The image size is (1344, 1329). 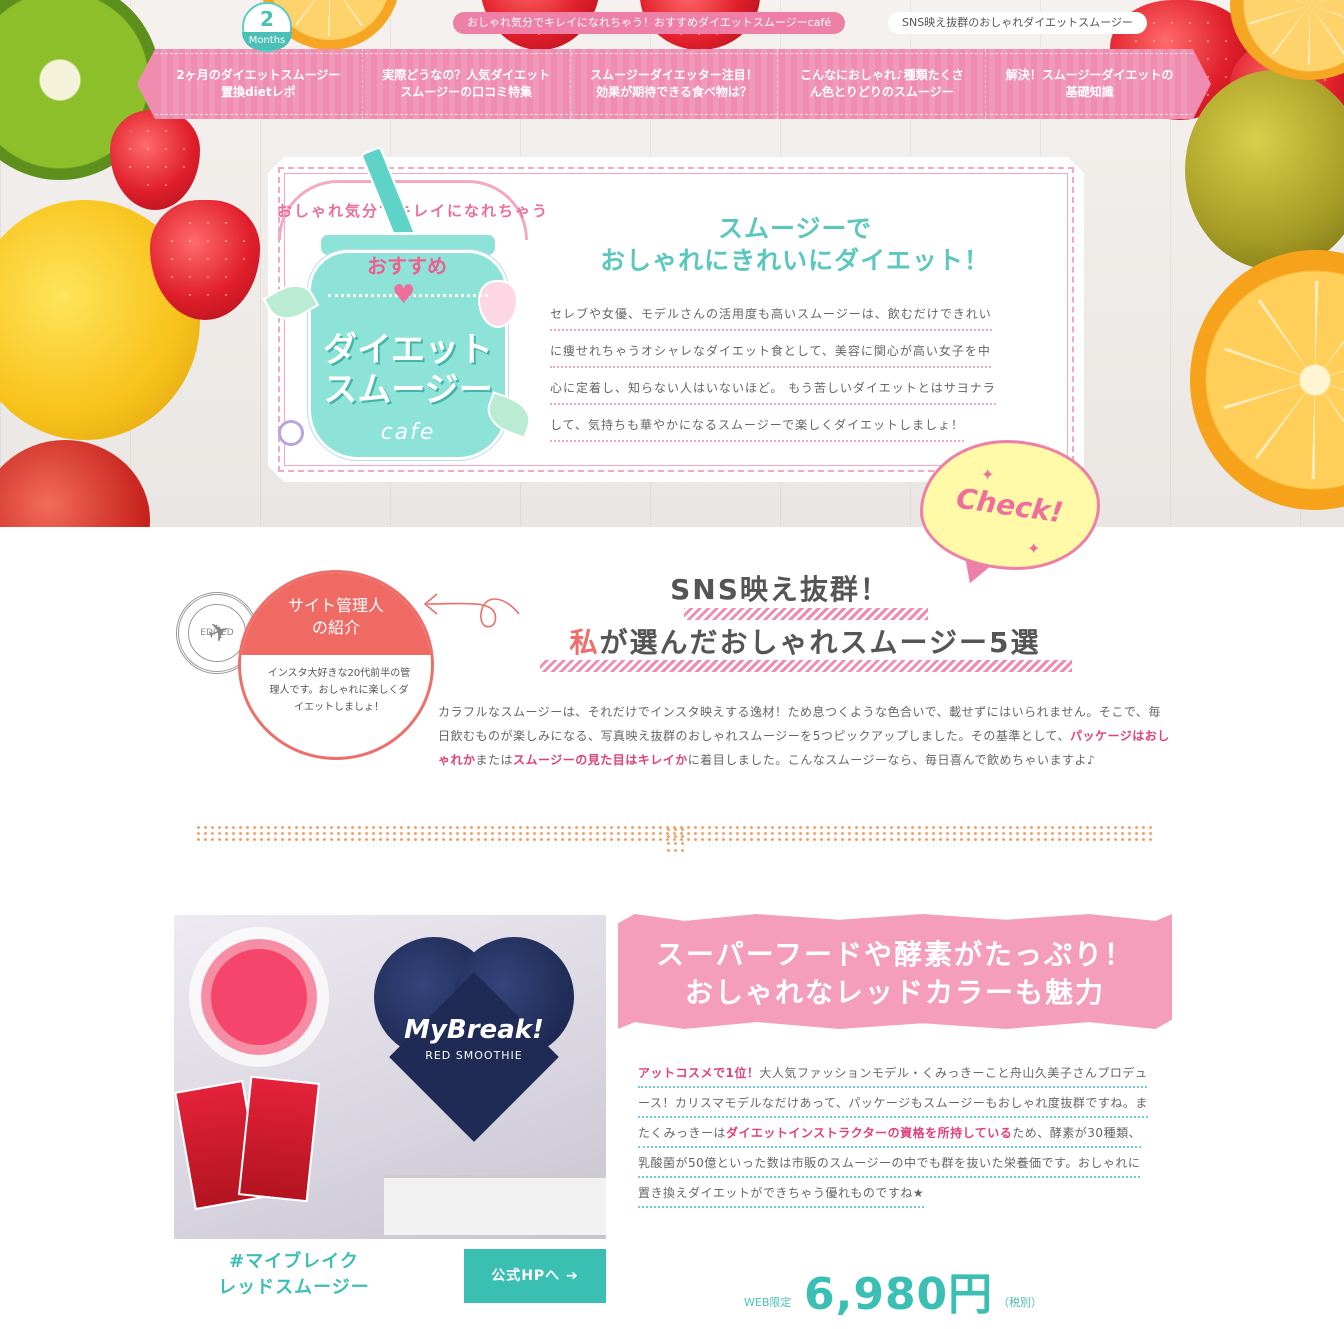 I want to click on price-suffix: （税別）, so click(x=1020, y=1302).